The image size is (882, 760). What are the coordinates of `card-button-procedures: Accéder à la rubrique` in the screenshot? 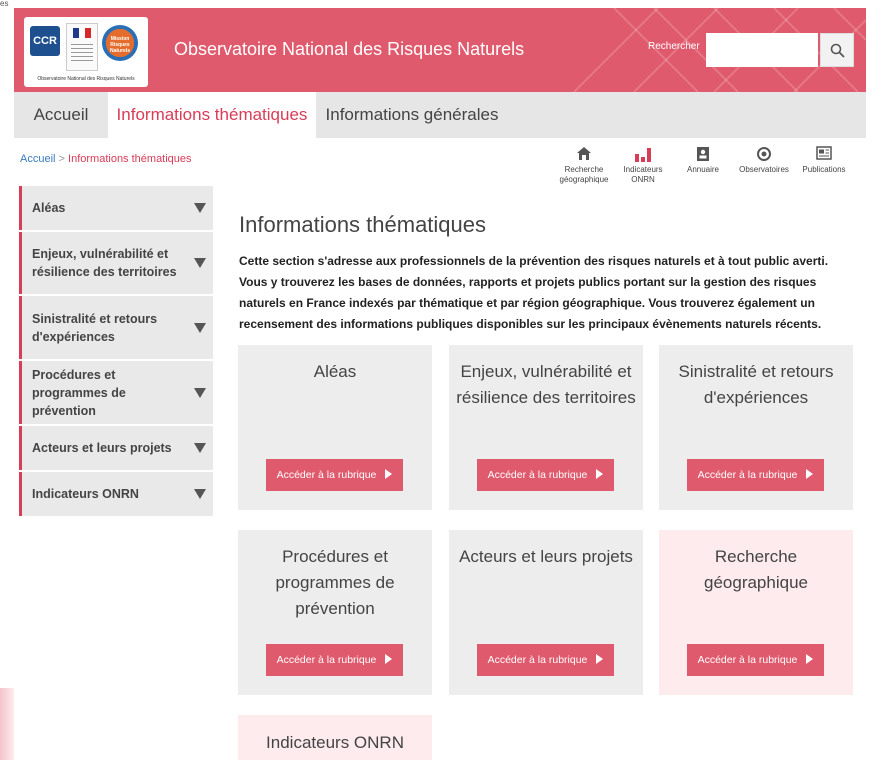 It's located at (334, 660).